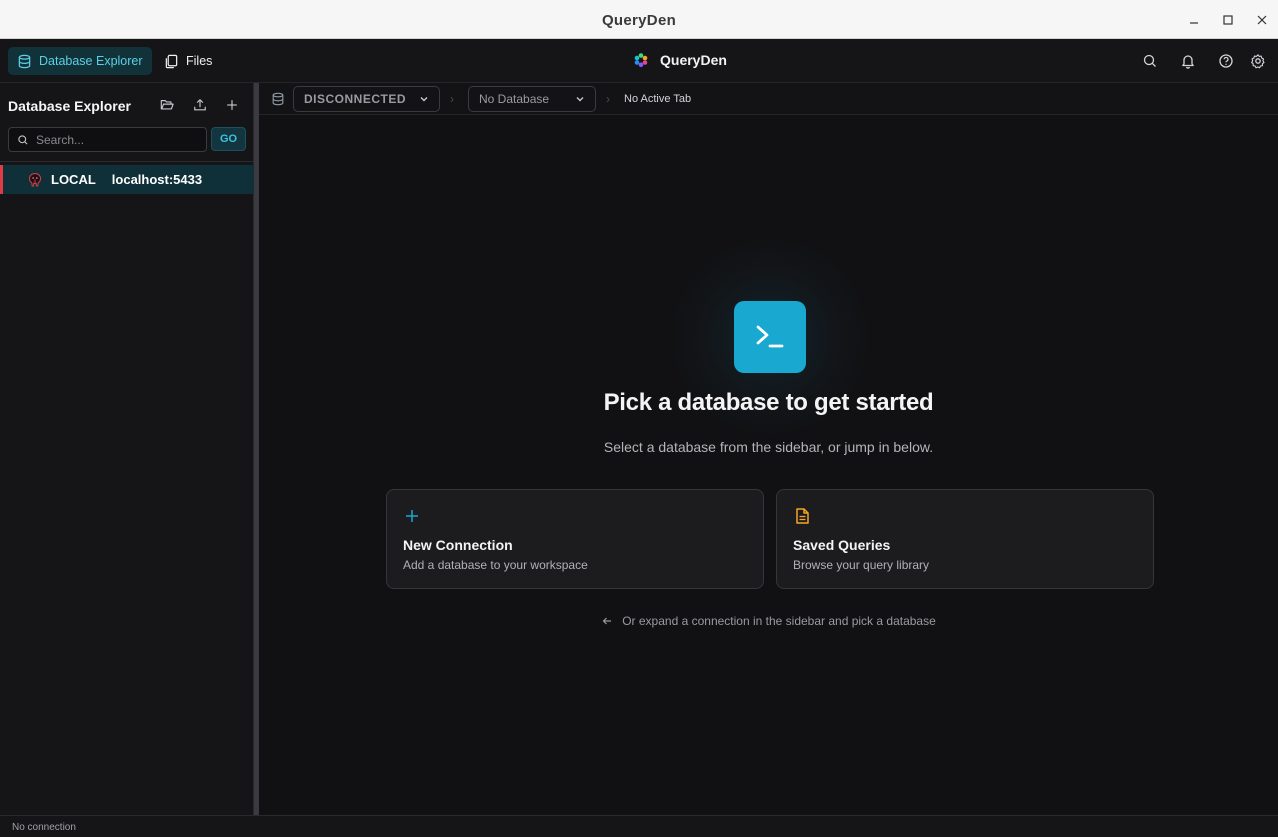 The width and height of the screenshot is (1278, 837). I want to click on database-dropdown: No Database, so click(532, 99).